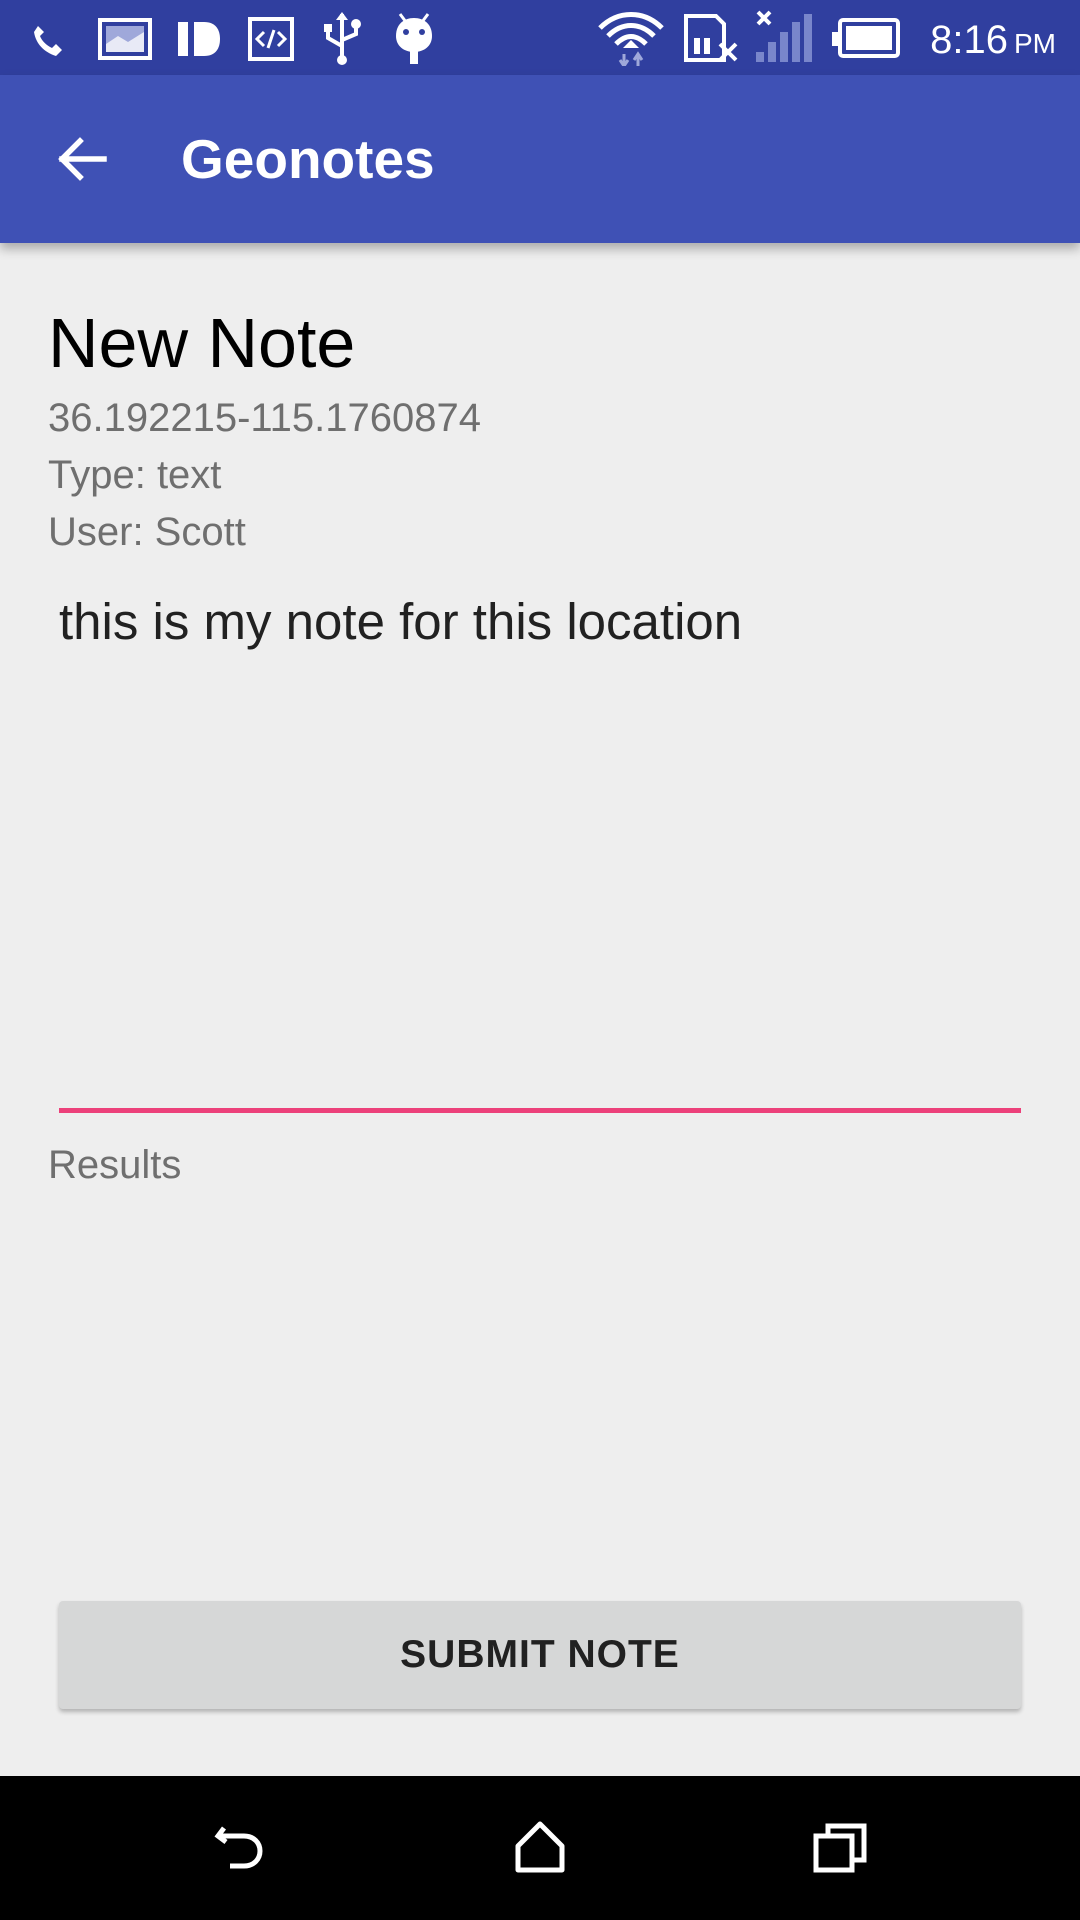 Image resolution: width=1080 pixels, height=1920 pixels. Describe the element at coordinates (784, 36) in the screenshot. I see `signal-icon` at that location.